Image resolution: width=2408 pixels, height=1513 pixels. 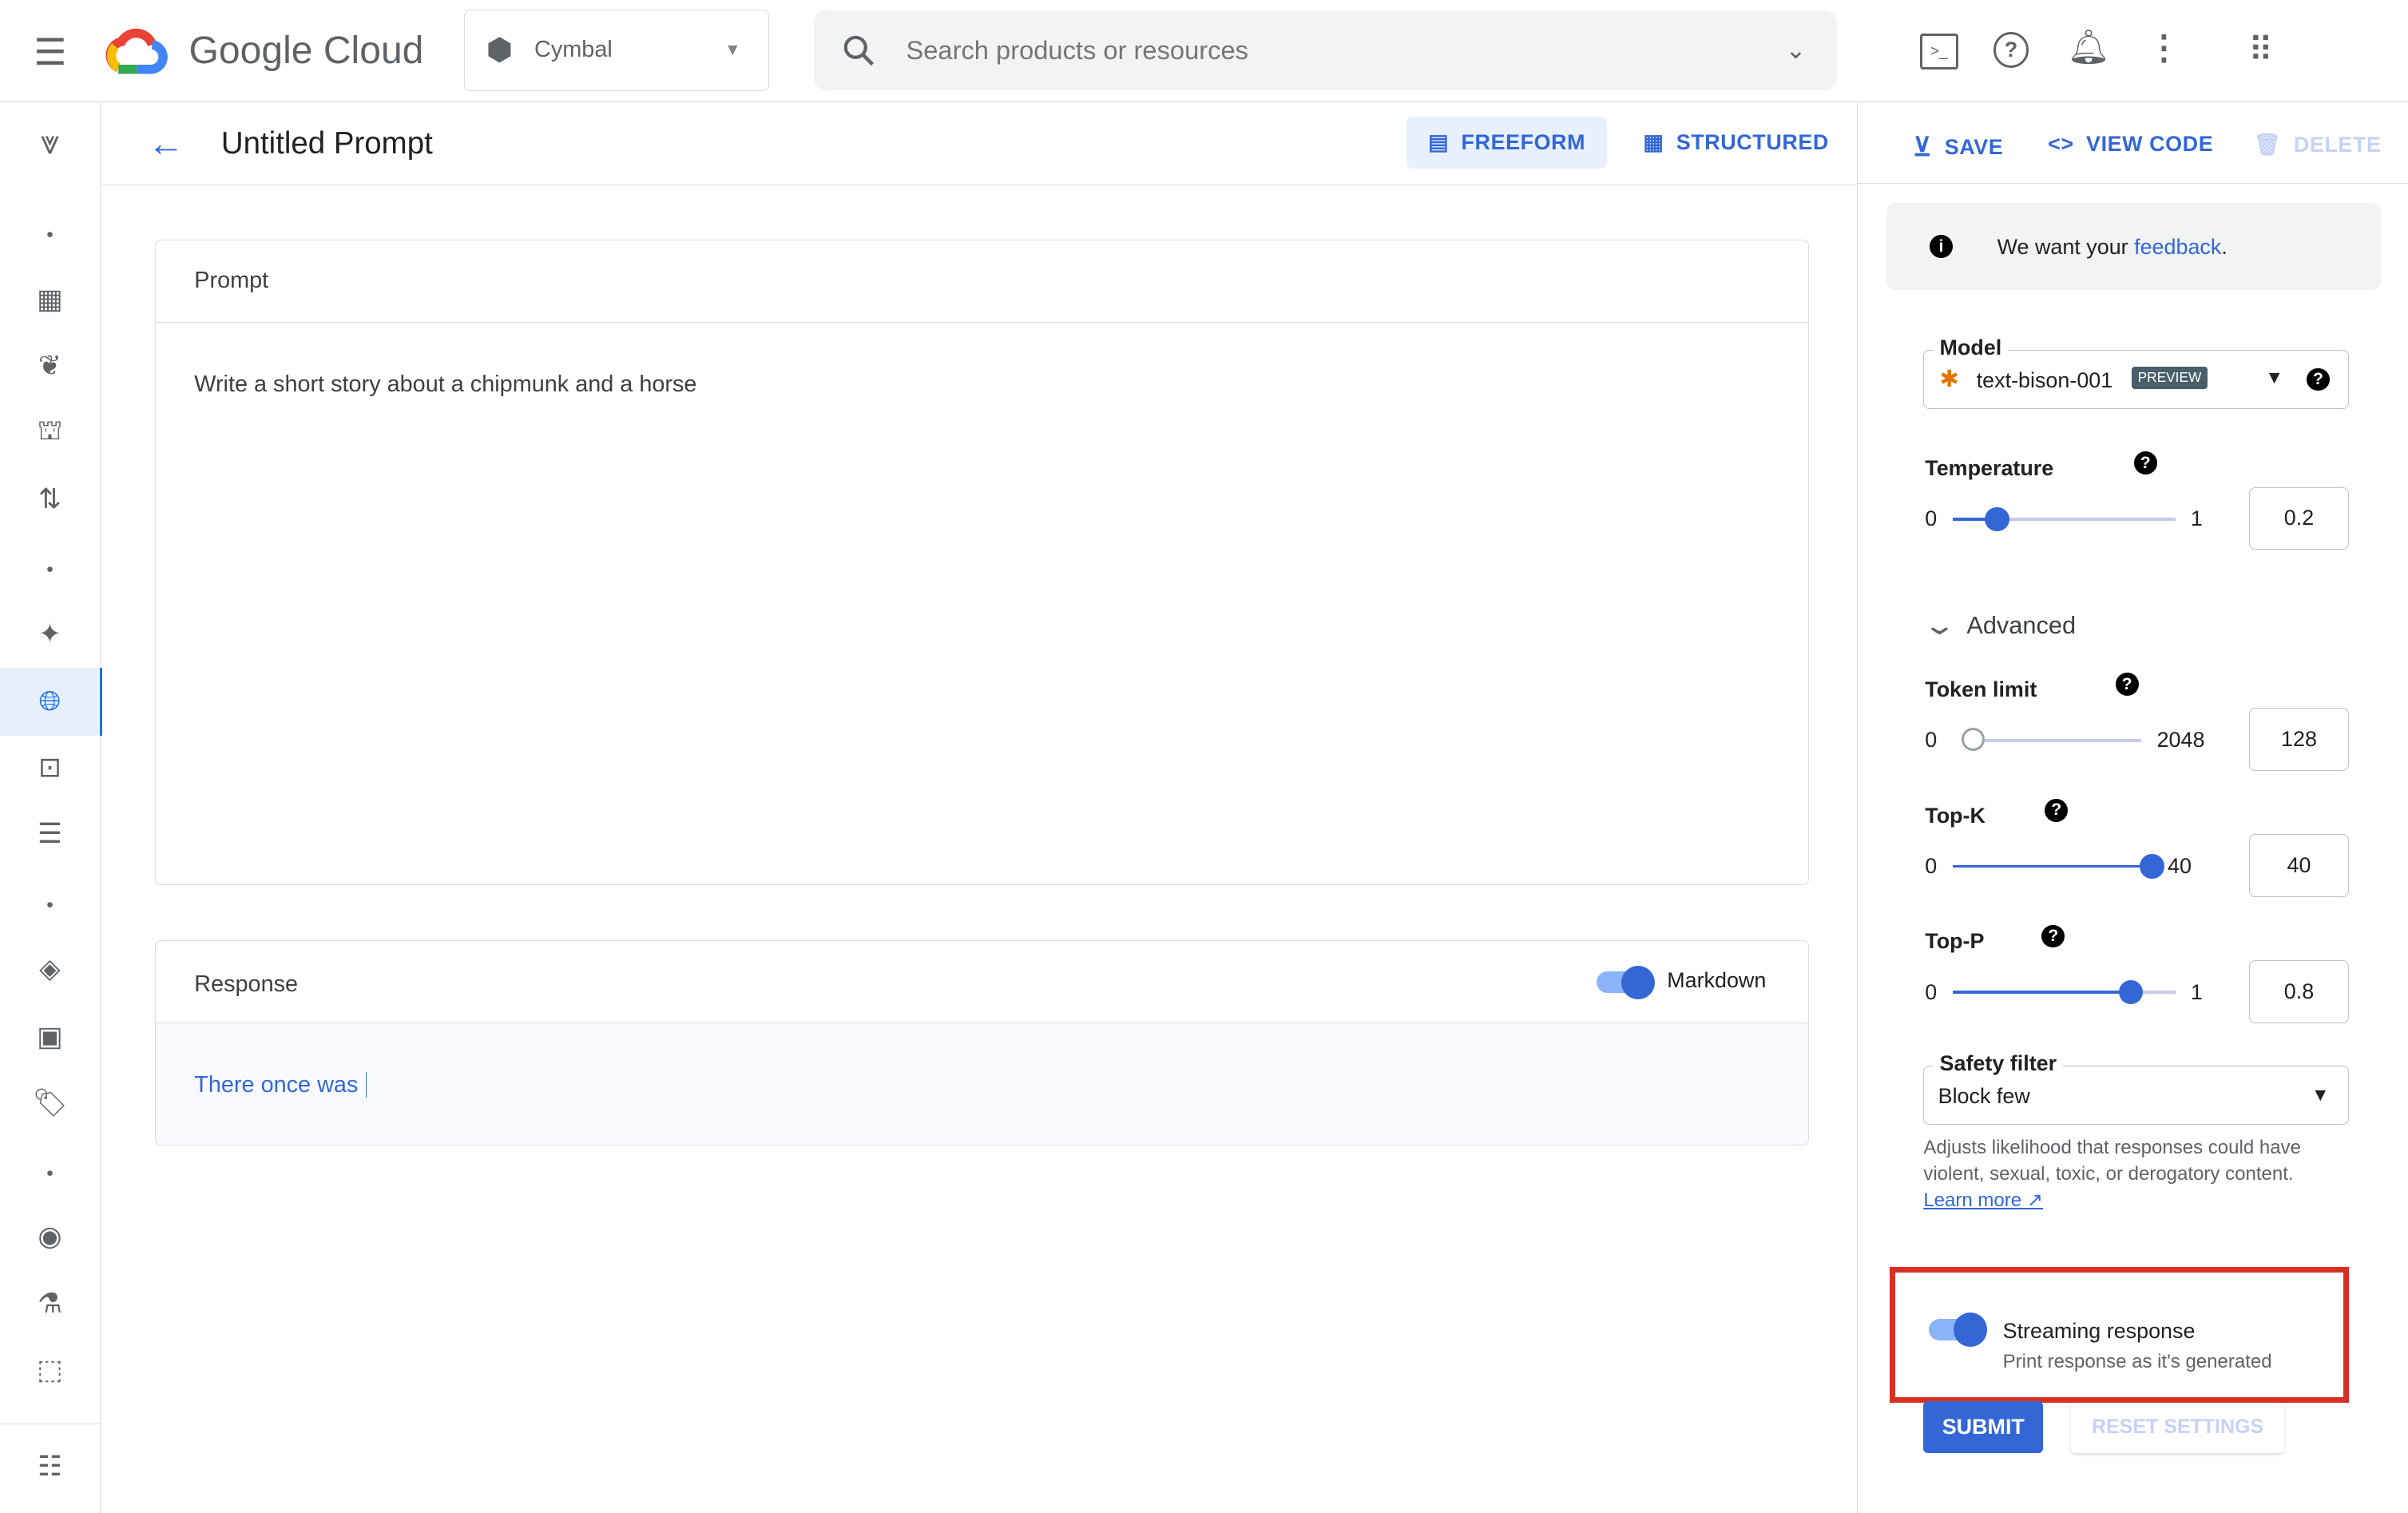 I want to click on dashboard-icon: ▦, so click(x=50, y=299).